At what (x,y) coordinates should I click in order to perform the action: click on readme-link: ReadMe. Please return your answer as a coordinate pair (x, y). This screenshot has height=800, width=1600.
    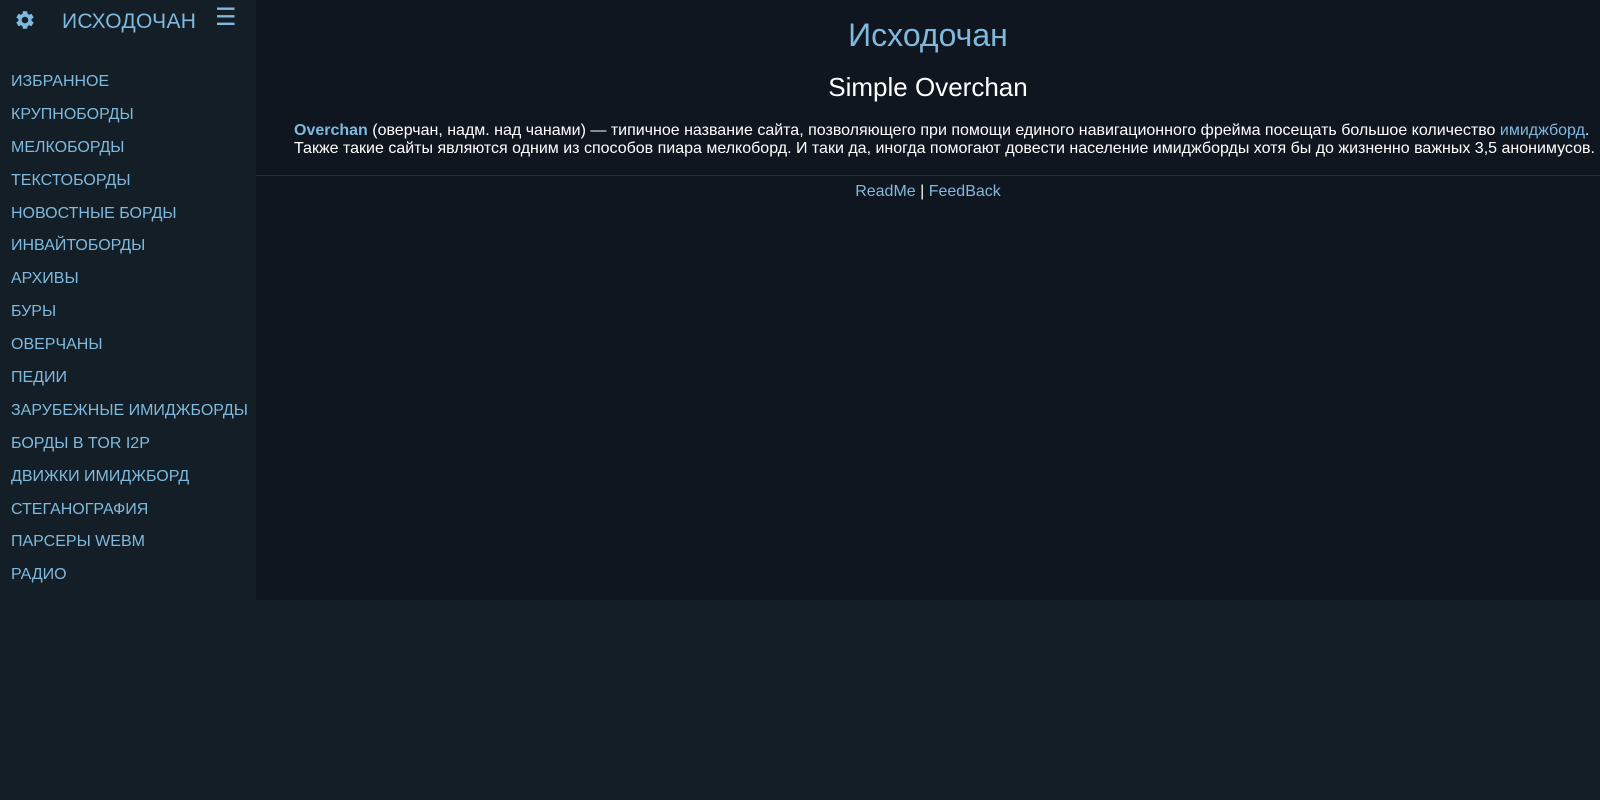
    Looking at the image, I should click on (885, 191).